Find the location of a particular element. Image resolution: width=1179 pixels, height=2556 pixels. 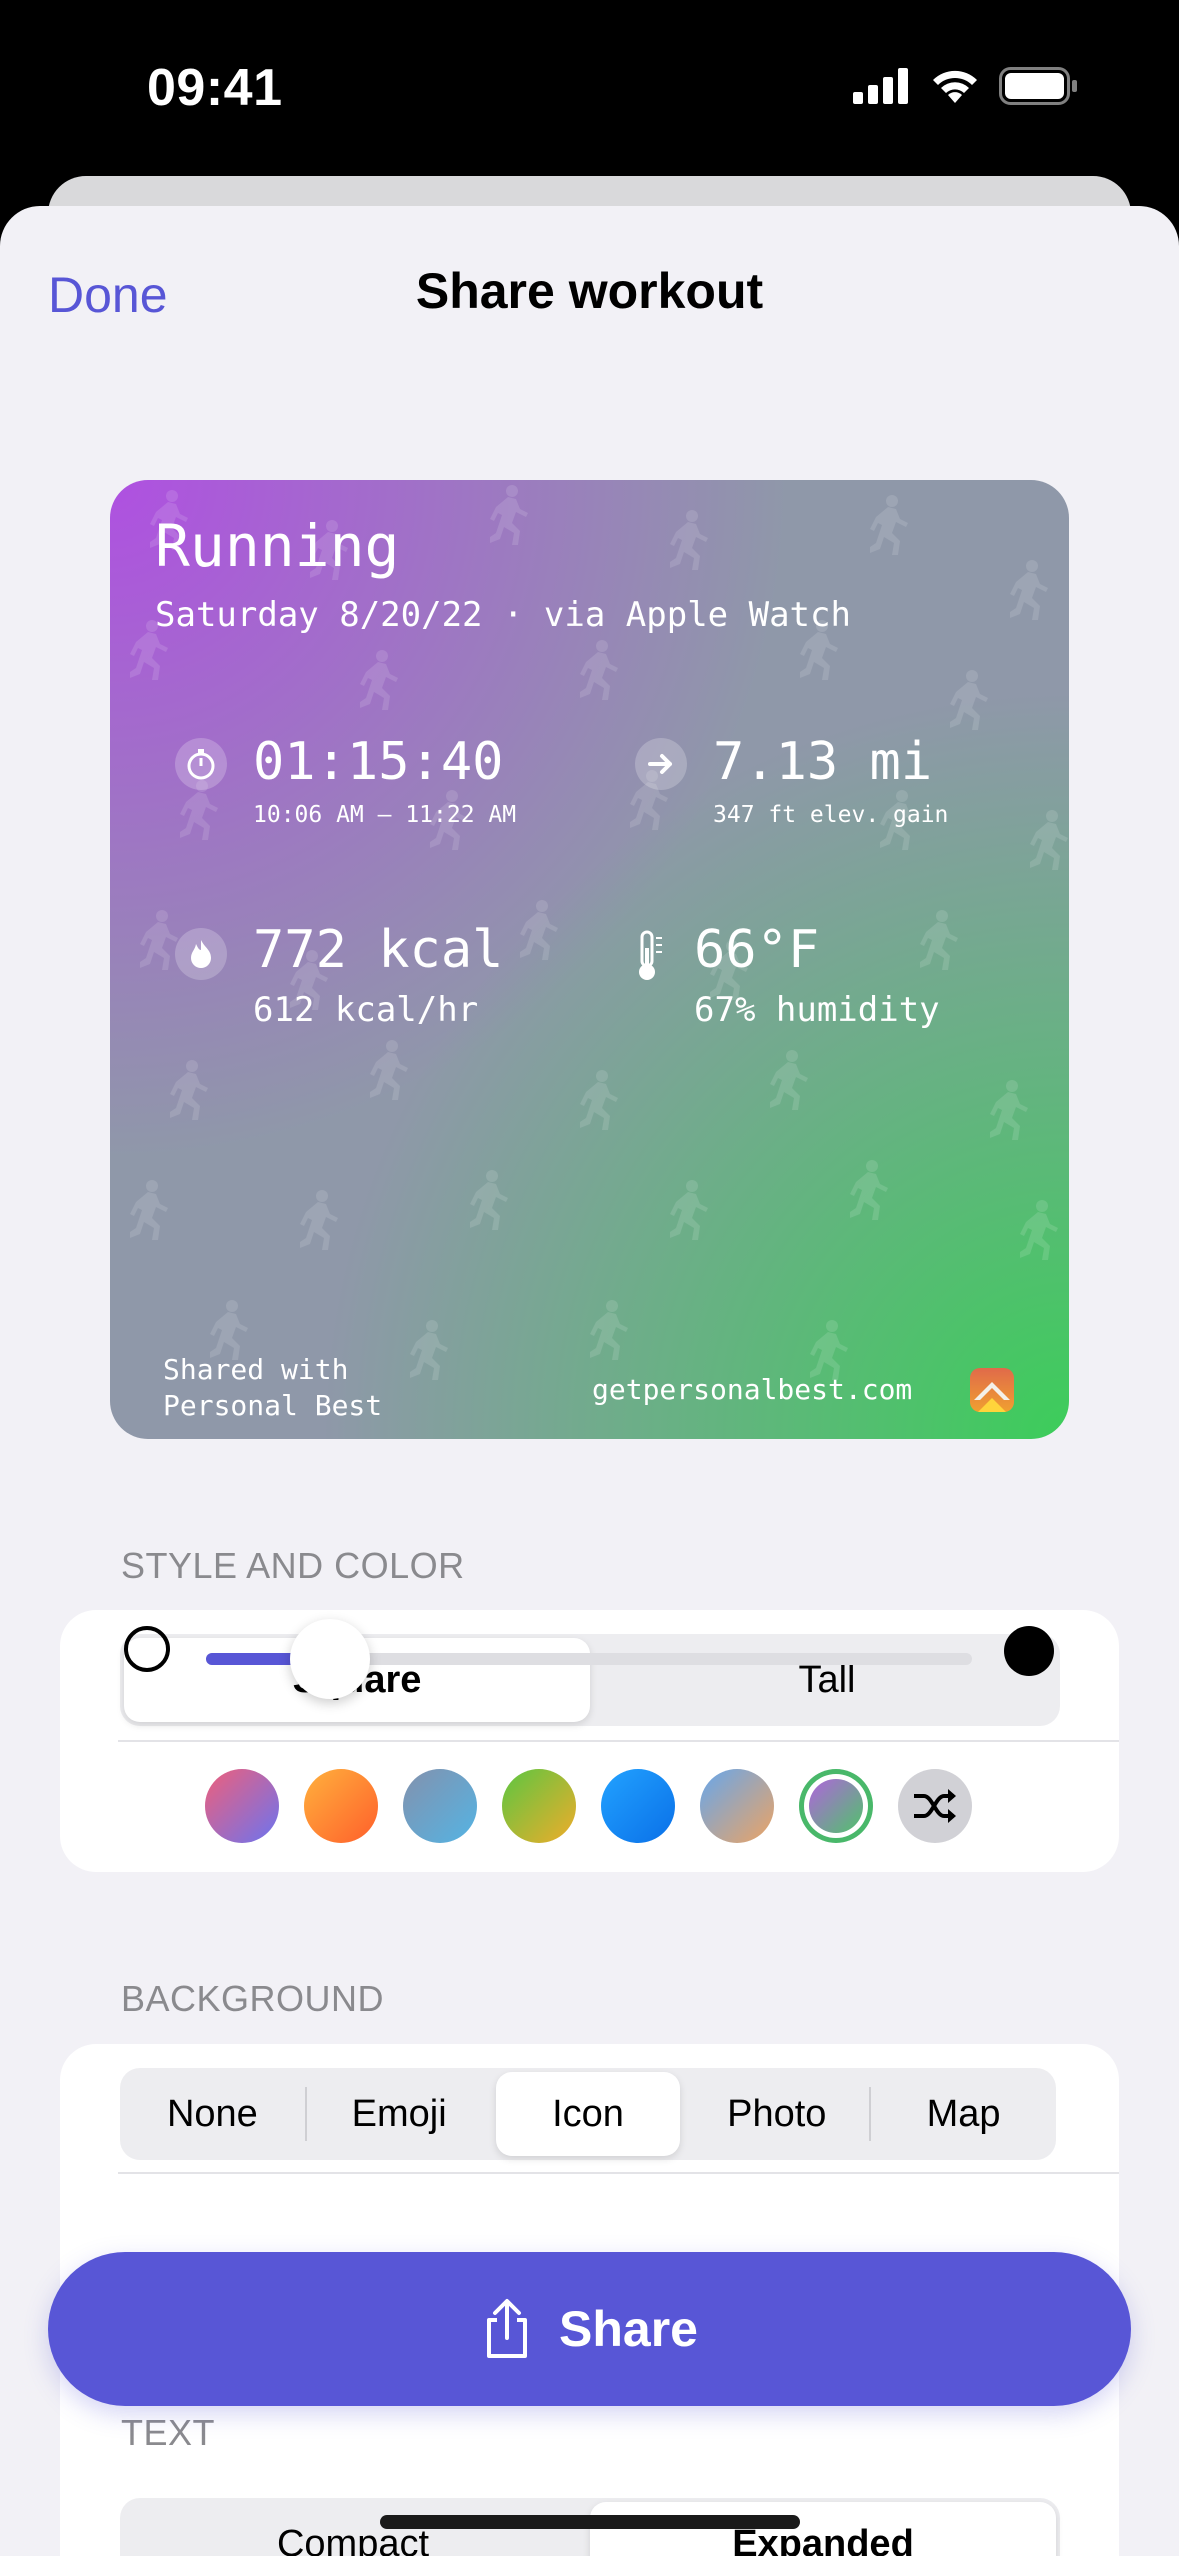

segment-map: Map is located at coordinates (963, 2114).